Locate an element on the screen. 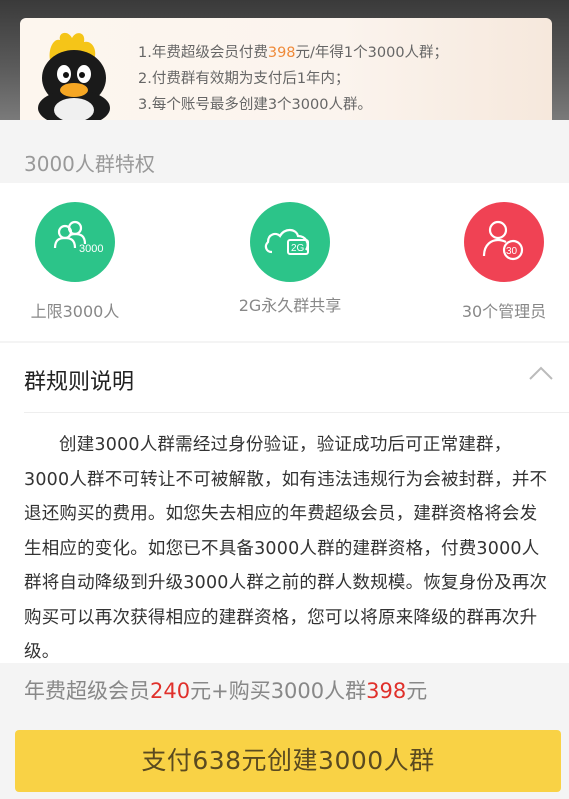 This screenshot has width=569, height=799. note-price: 398 is located at coordinates (281, 53).